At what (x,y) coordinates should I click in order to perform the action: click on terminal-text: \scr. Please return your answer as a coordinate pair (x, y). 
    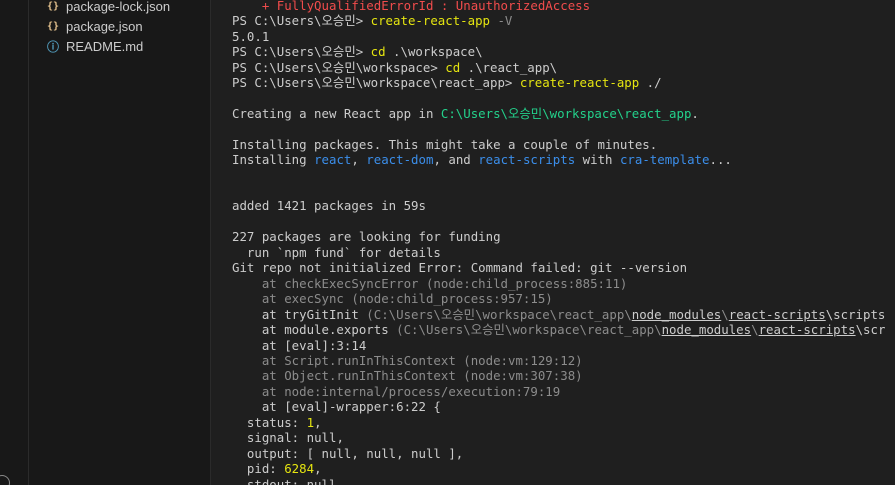
    Looking at the image, I should click on (870, 329).